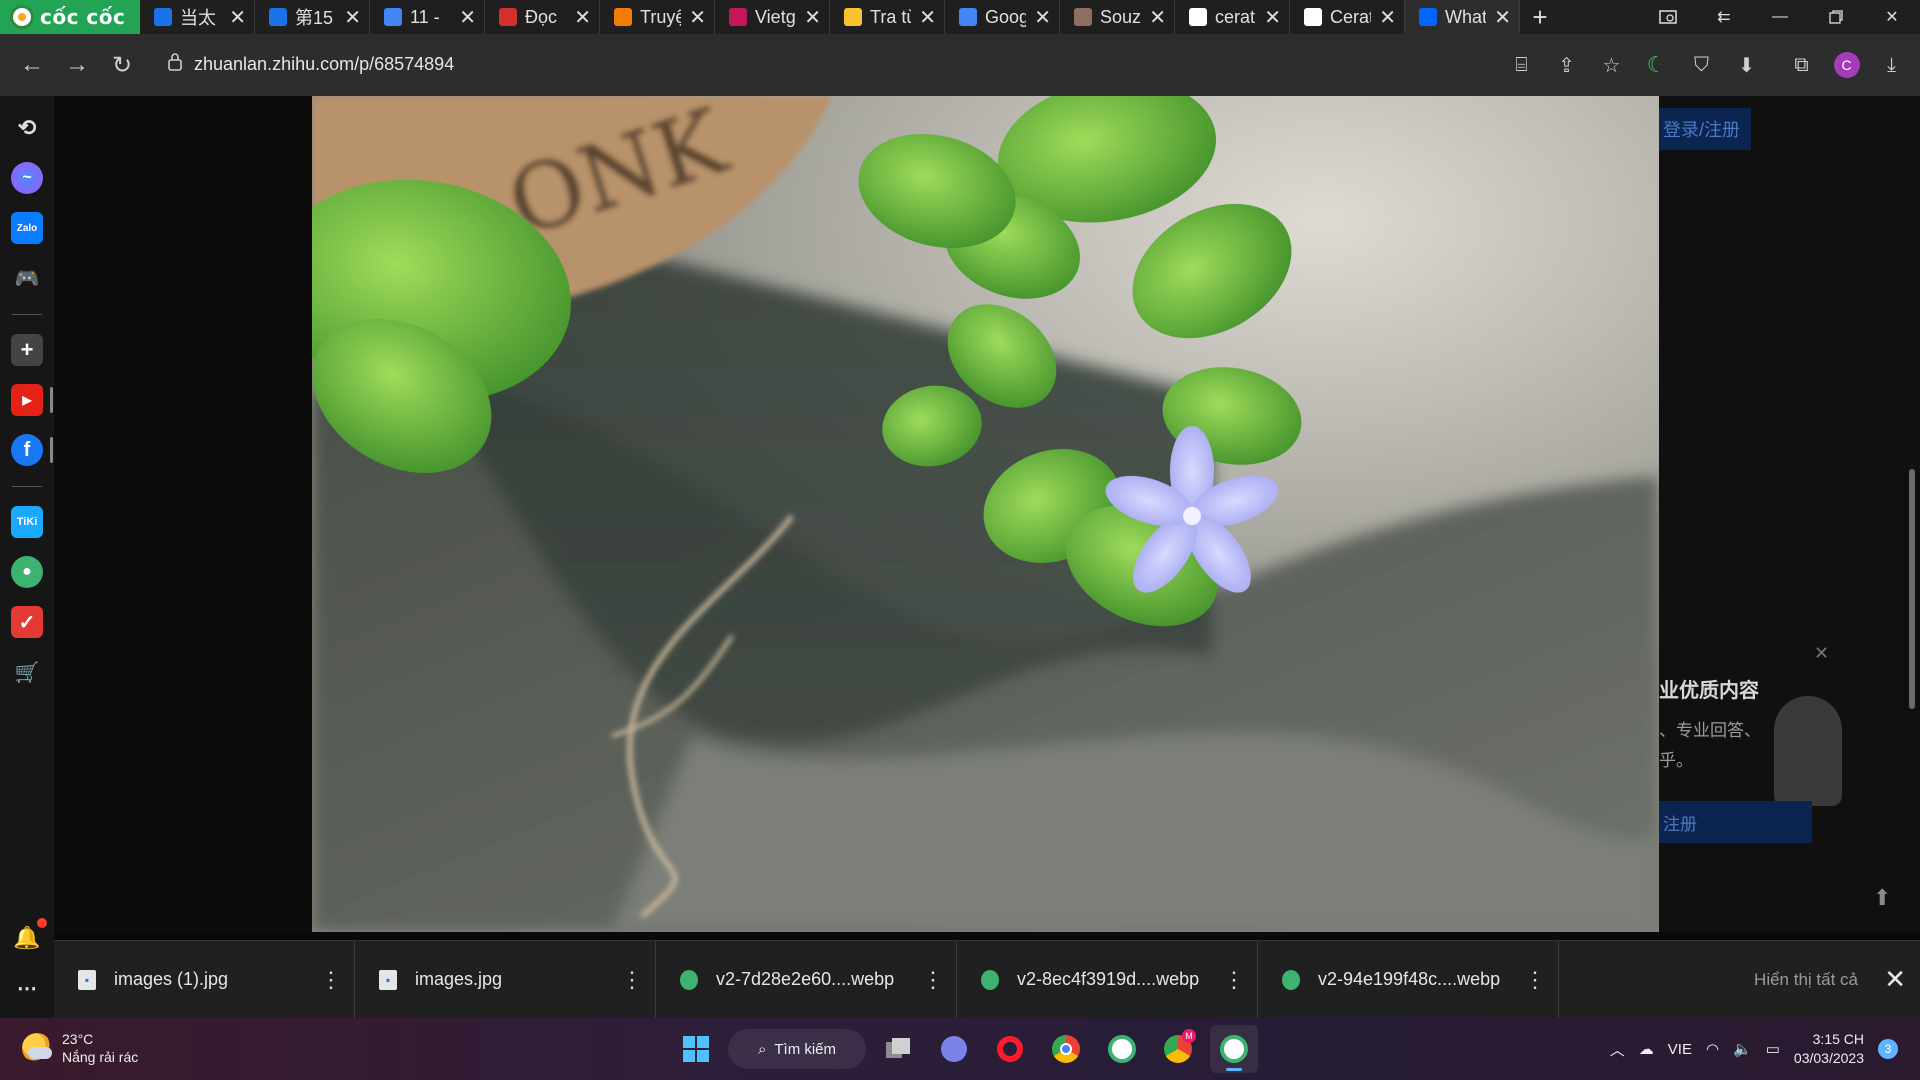 The height and width of the screenshot is (1080, 1920). Describe the element at coordinates (27, 228) in the screenshot. I see `zalo-icon: Zalo` at that location.